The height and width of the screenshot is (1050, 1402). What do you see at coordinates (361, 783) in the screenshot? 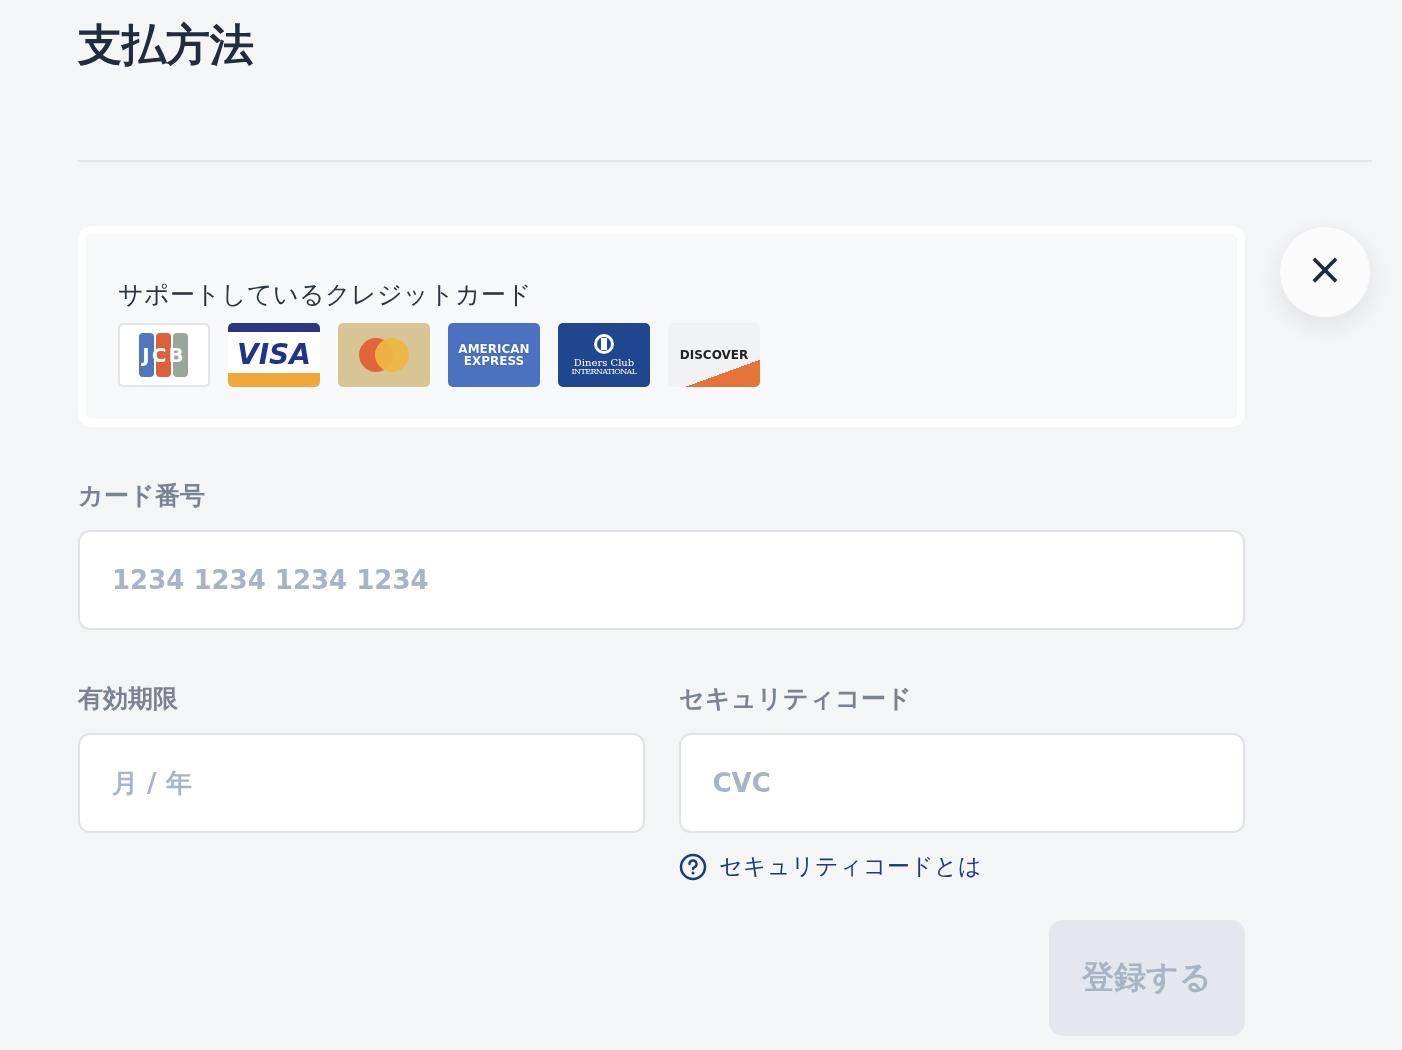
I see `expiry-field: 月 / 年` at bounding box center [361, 783].